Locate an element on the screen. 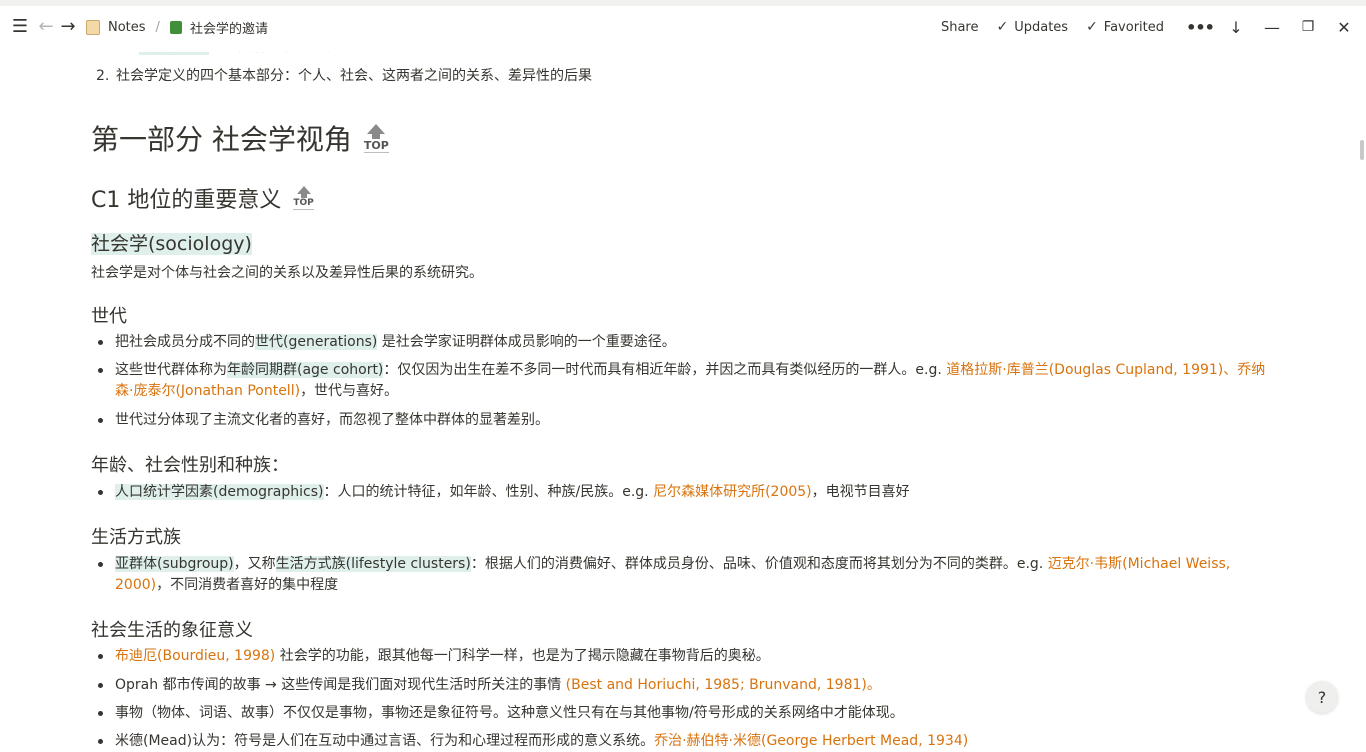 This screenshot has width=1366, height=752. item-number: 2. is located at coordinates (103, 76).